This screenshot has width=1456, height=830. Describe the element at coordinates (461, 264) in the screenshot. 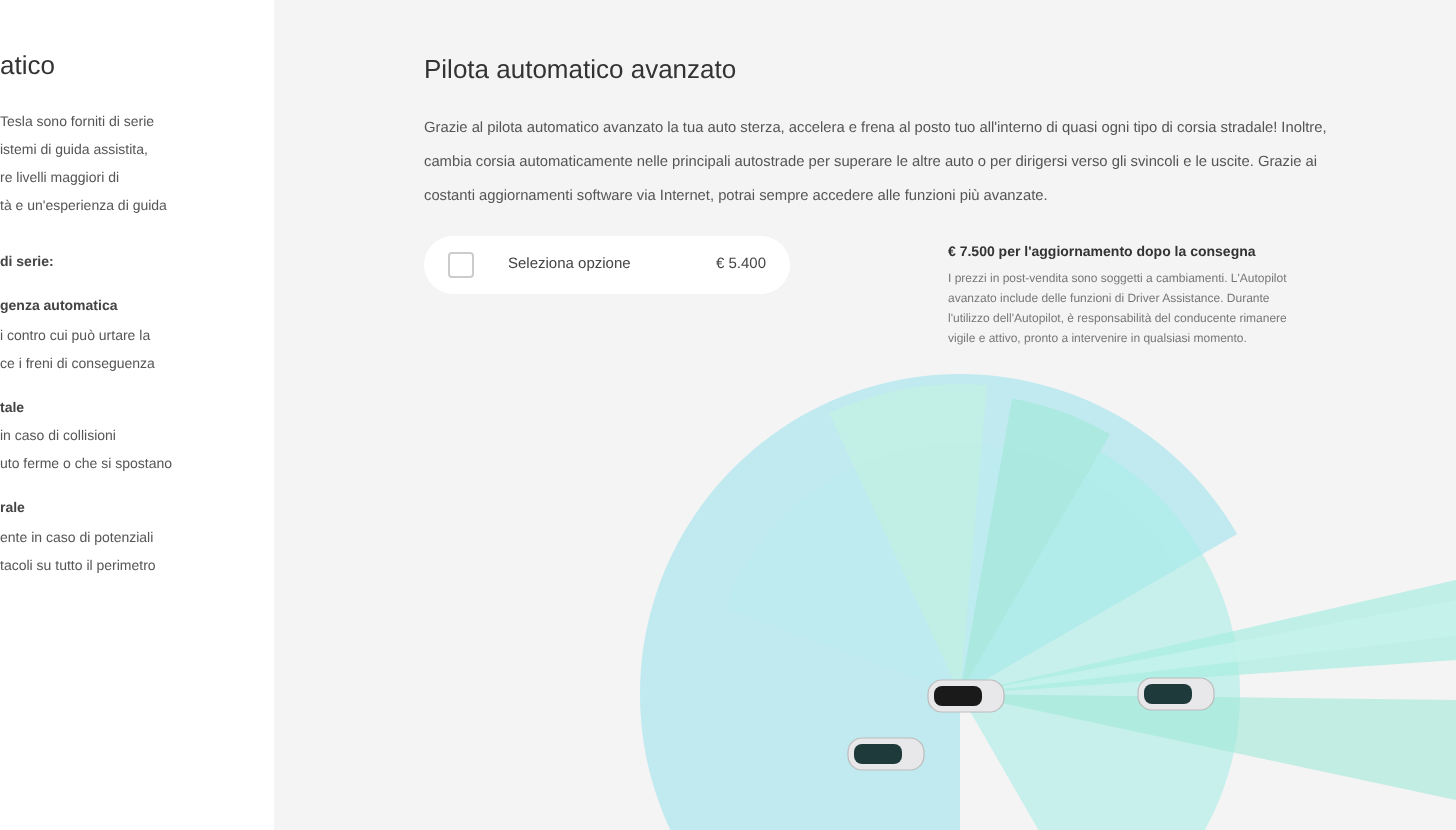

I see `checkbox` at that location.